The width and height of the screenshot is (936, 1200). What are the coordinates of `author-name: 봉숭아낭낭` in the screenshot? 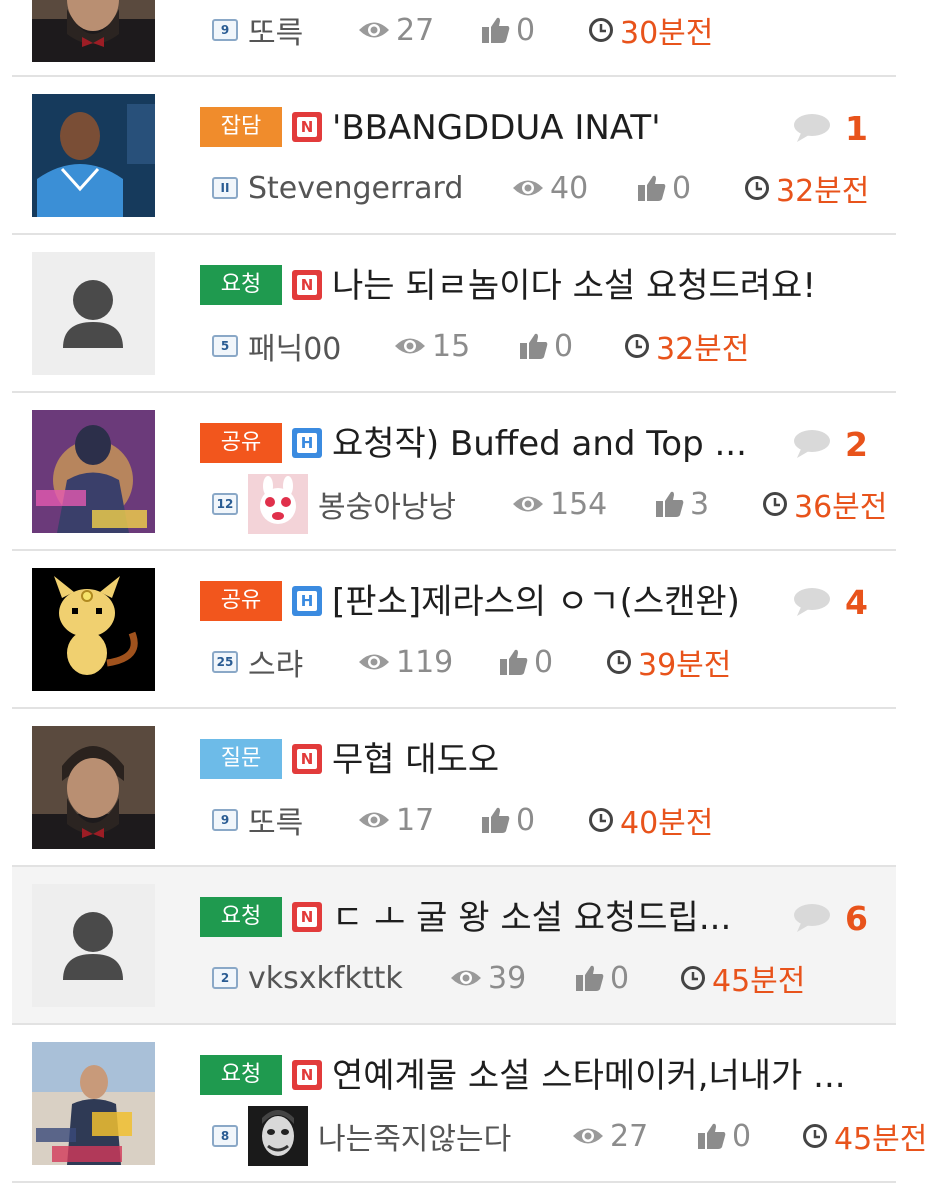 It's located at (387, 504).